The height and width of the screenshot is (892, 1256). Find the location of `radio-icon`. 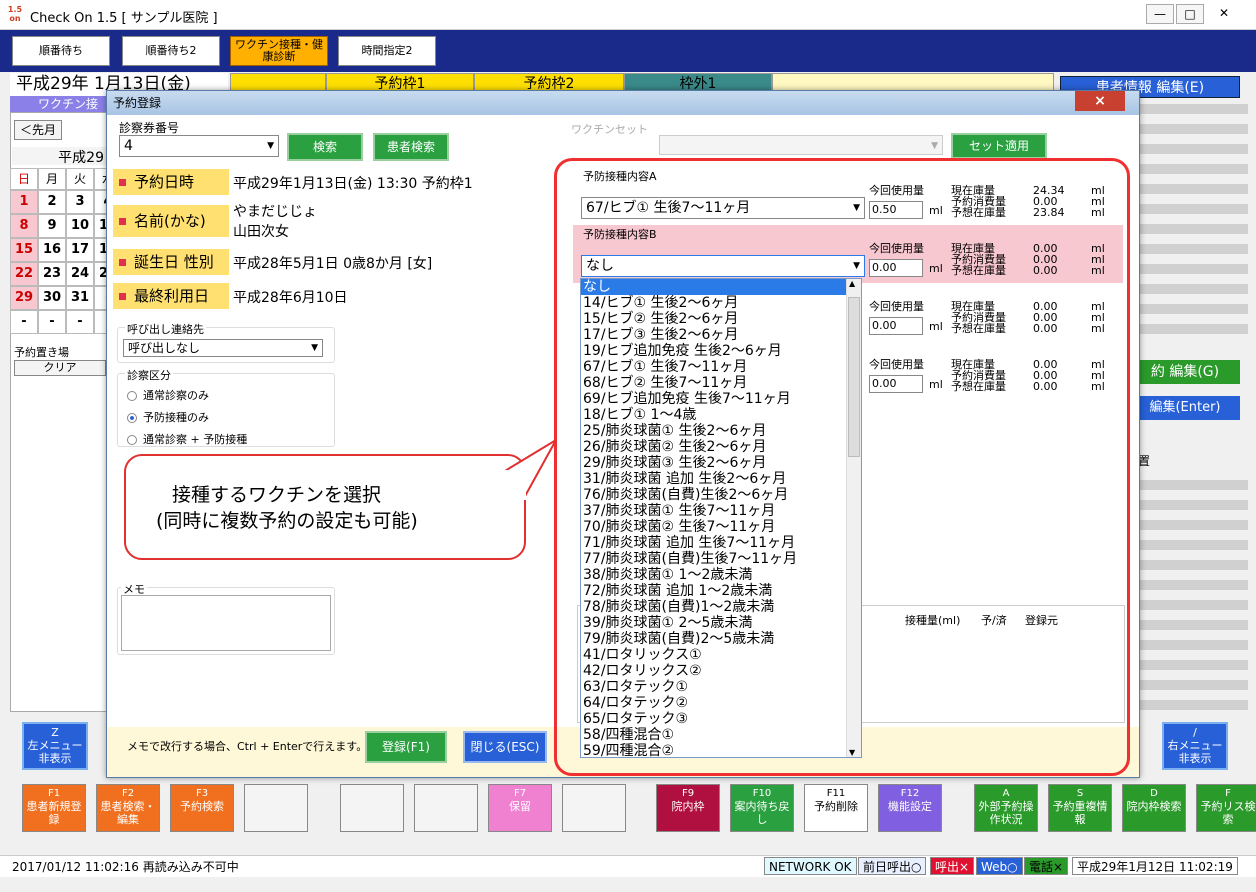

radio-icon is located at coordinates (132, 396).